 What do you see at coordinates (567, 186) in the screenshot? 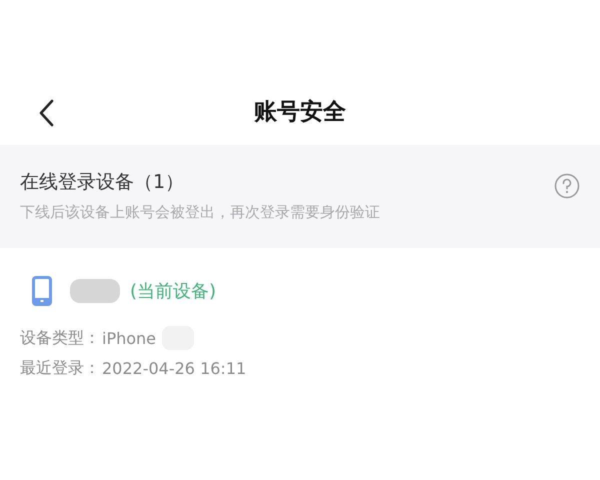
I see `help-icon` at bounding box center [567, 186].